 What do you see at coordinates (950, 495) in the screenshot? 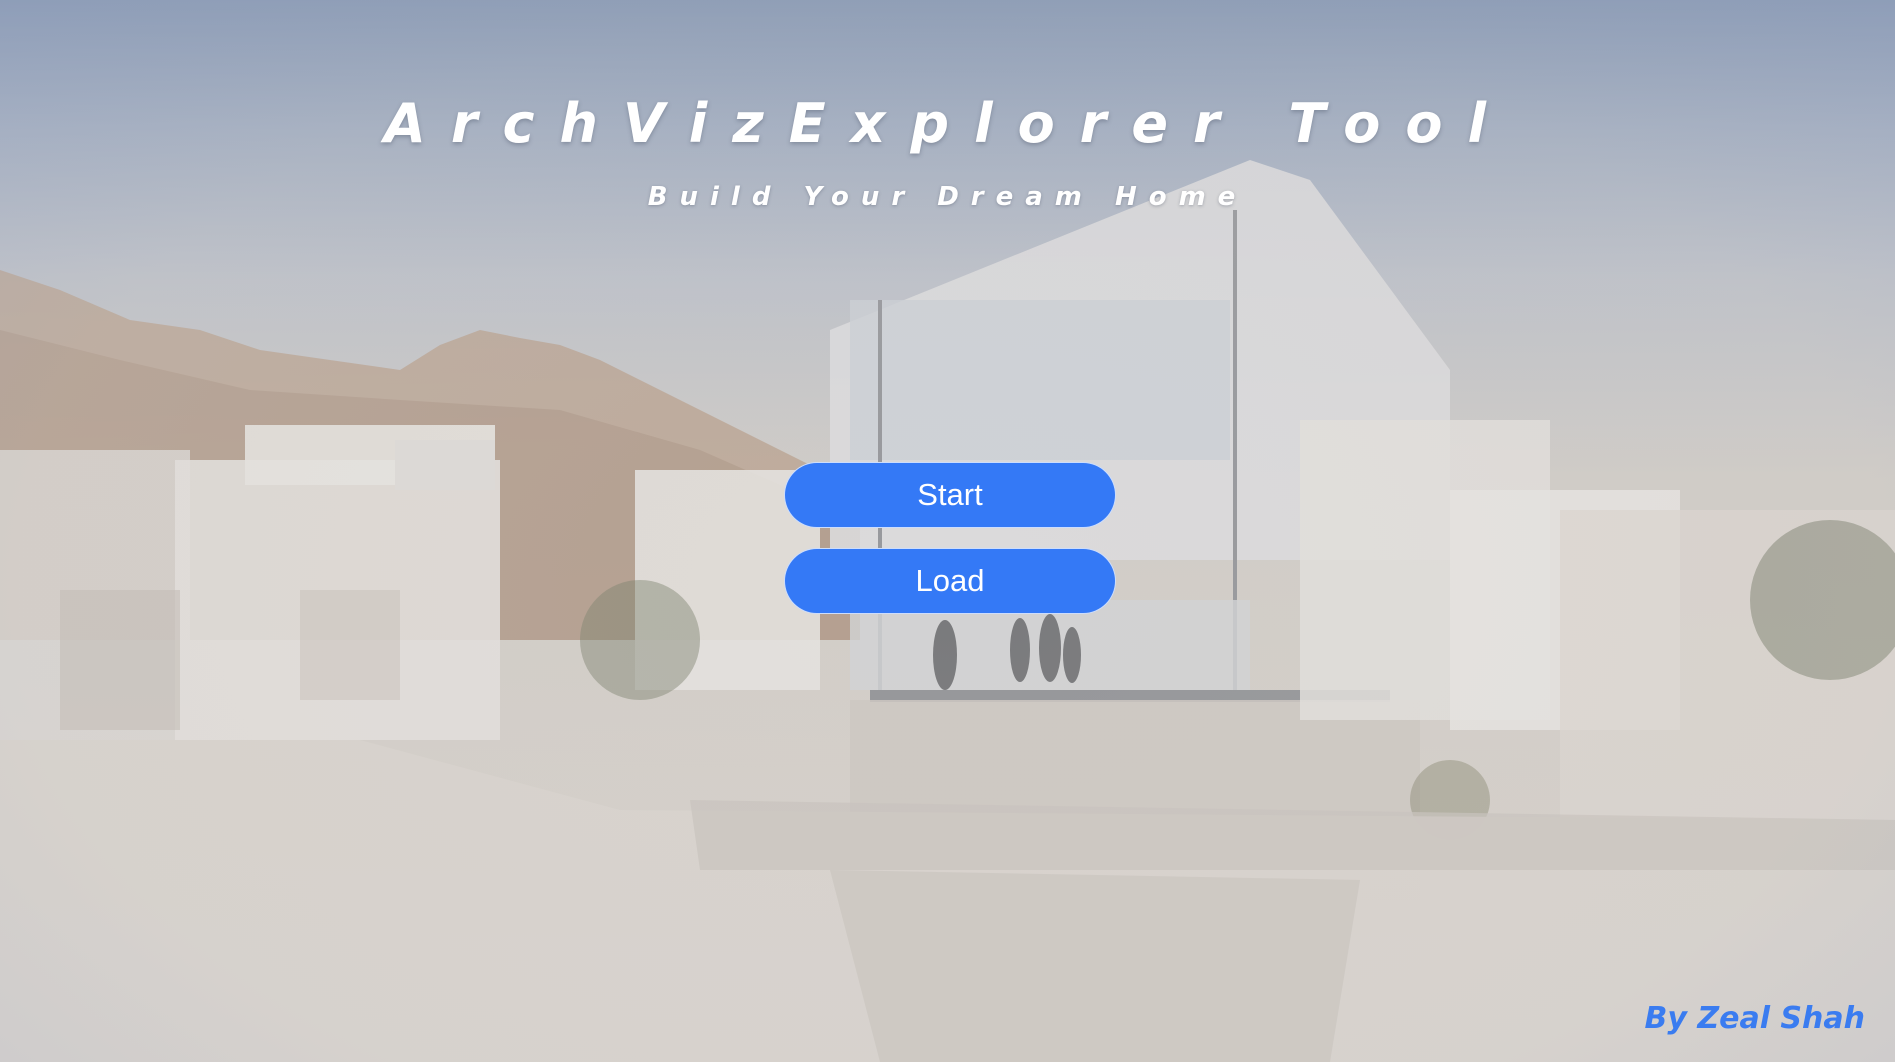
I see `start-button: Start` at bounding box center [950, 495].